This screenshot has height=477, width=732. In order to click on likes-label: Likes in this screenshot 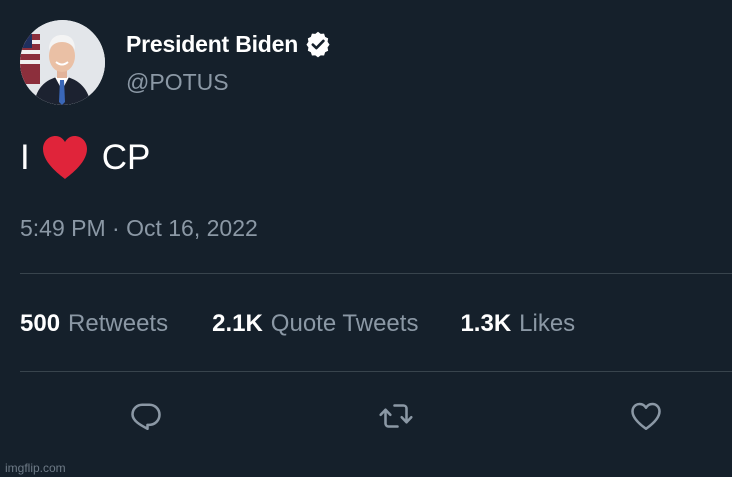, I will do `click(547, 323)`.